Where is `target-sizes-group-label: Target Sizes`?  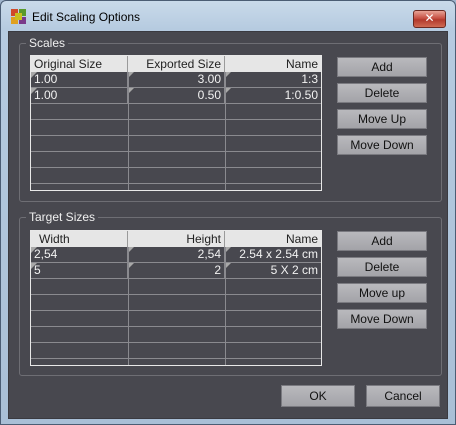
target-sizes-group-label: Target Sizes is located at coordinates (62, 217).